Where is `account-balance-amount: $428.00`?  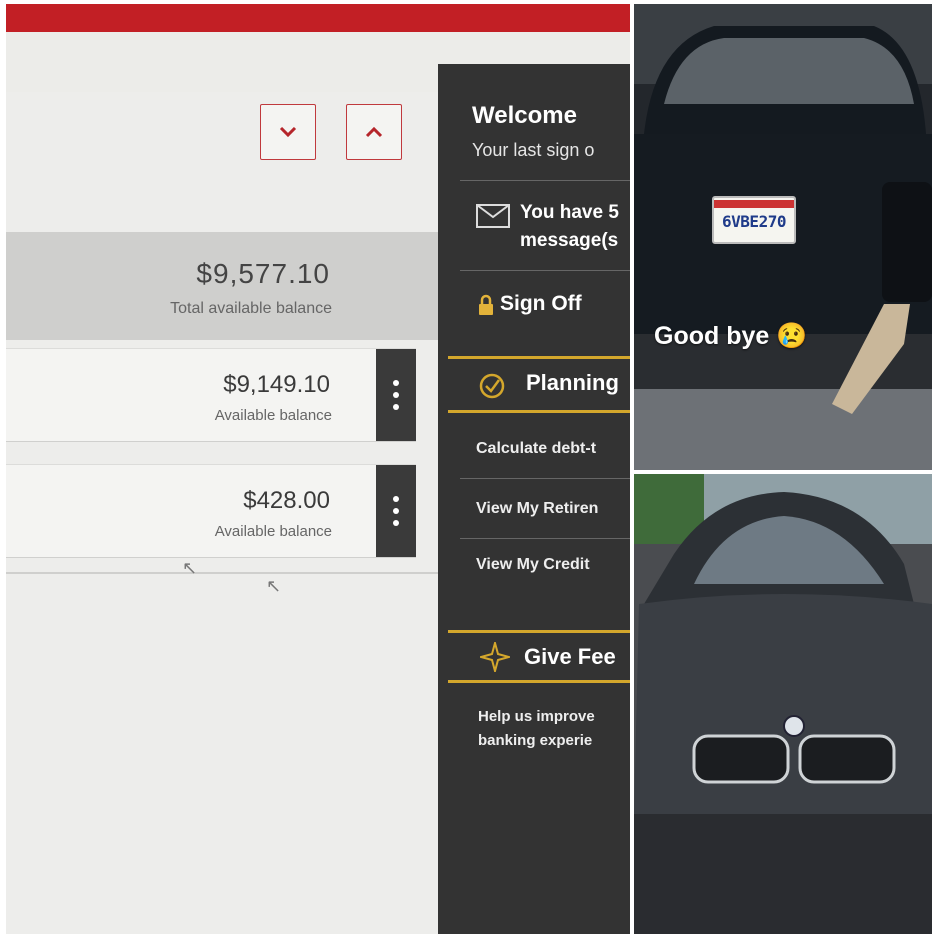
account-balance-amount: $428.00 is located at coordinates (286, 500).